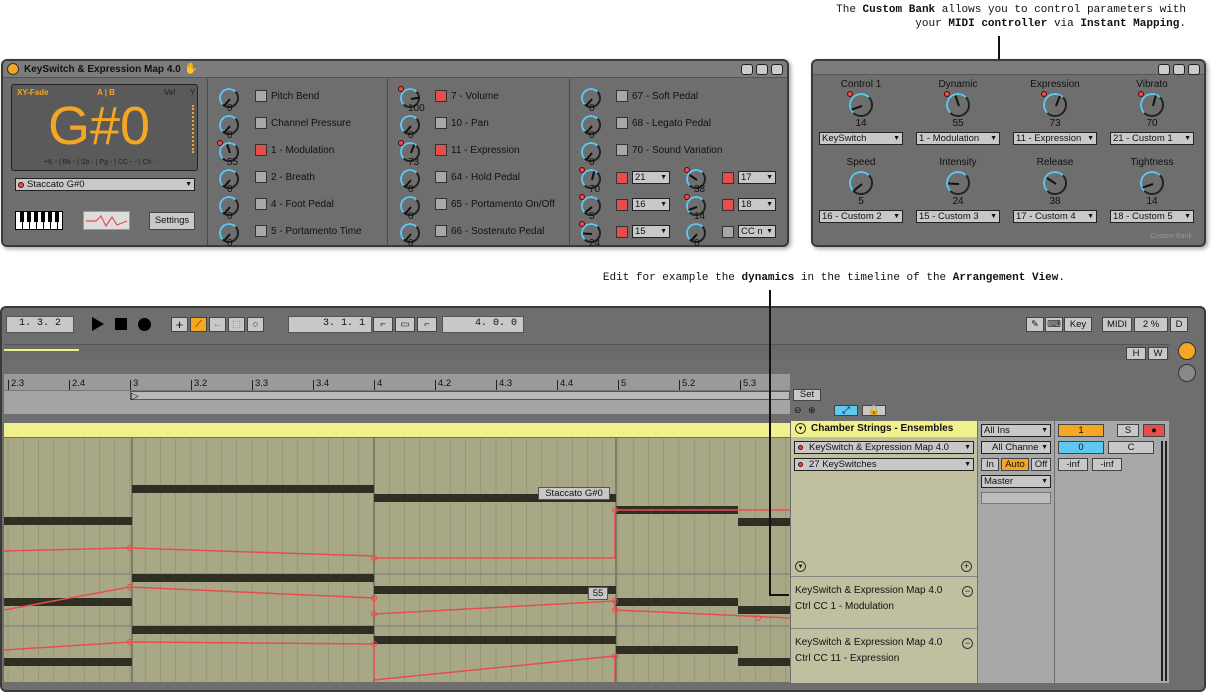 This screenshot has height=696, width=1218. I want to click on pencil-icon: ✎, so click(1035, 324).